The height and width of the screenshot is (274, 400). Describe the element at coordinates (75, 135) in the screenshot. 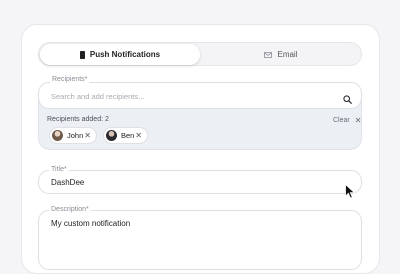

I see `recipient-name: John` at that location.